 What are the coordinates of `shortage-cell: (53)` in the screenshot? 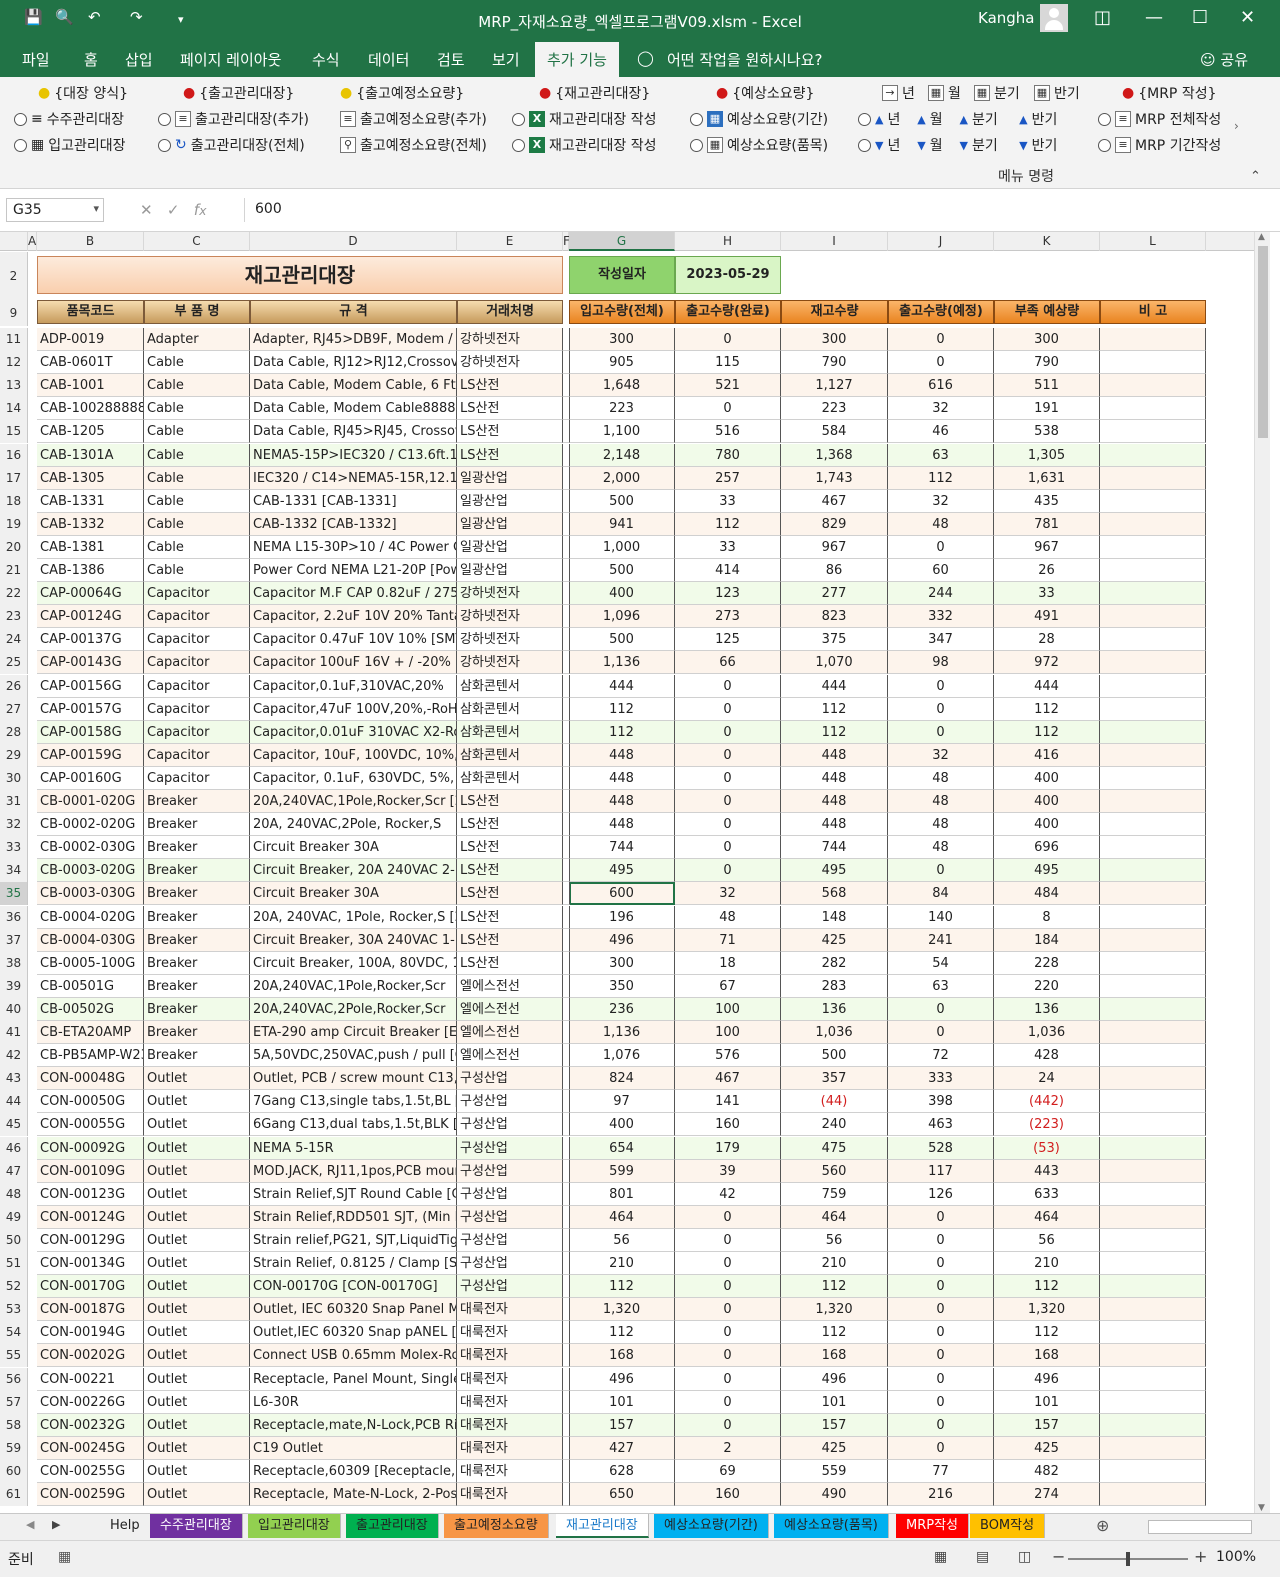 It's located at (1047, 1148).